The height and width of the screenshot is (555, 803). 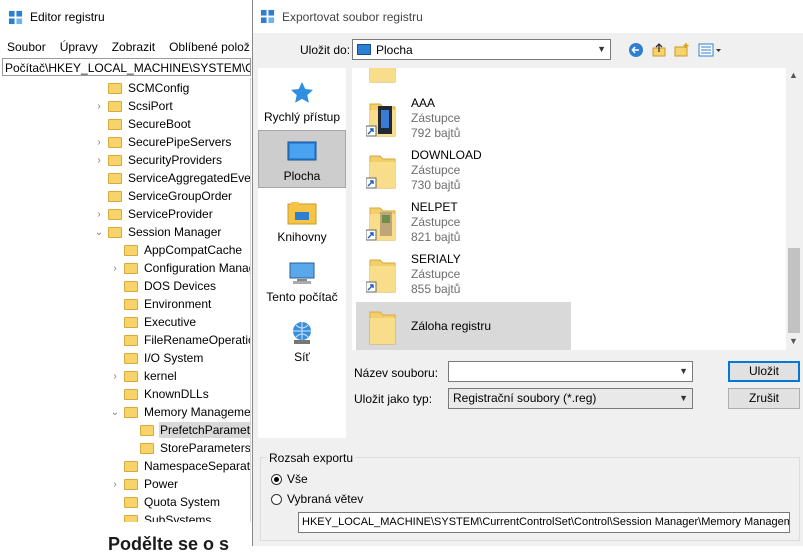 What do you see at coordinates (659, 50) in the screenshot?
I see `up-folder-button` at bounding box center [659, 50].